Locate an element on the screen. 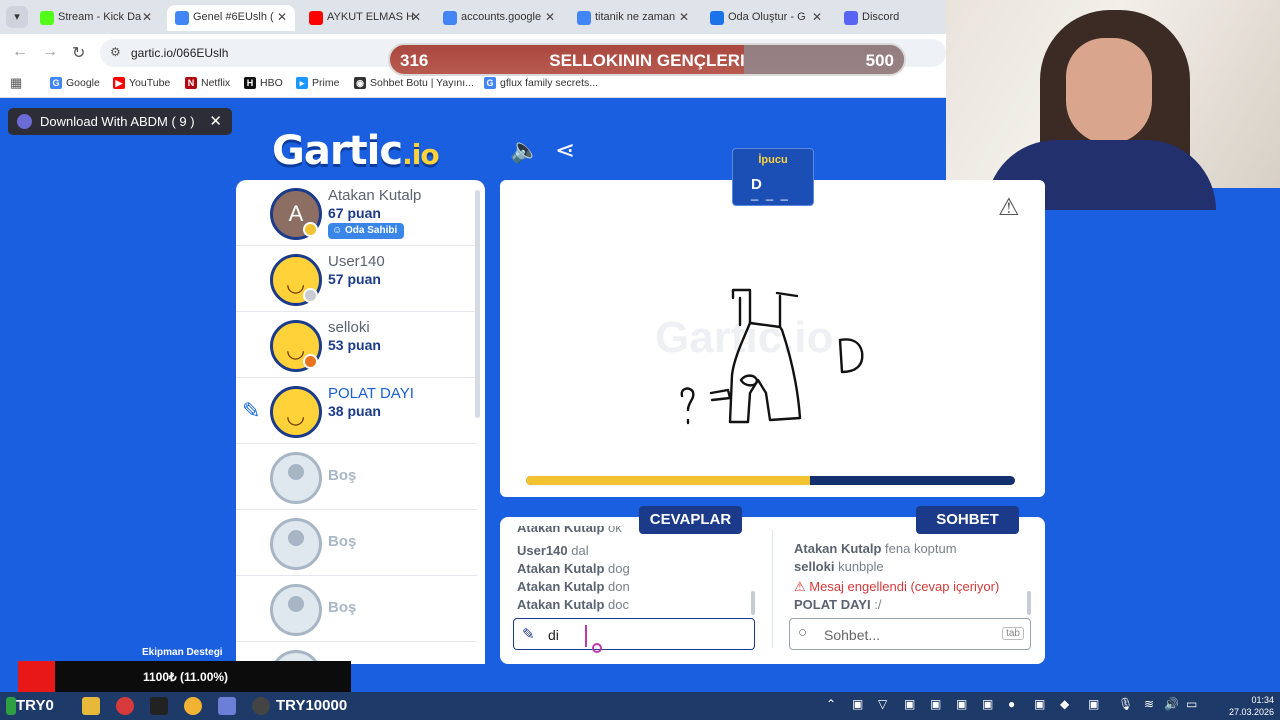 Image resolution: width=1280 pixels, height=720 pixels. chat-scrollbar is located at coordinates (1029, 603).